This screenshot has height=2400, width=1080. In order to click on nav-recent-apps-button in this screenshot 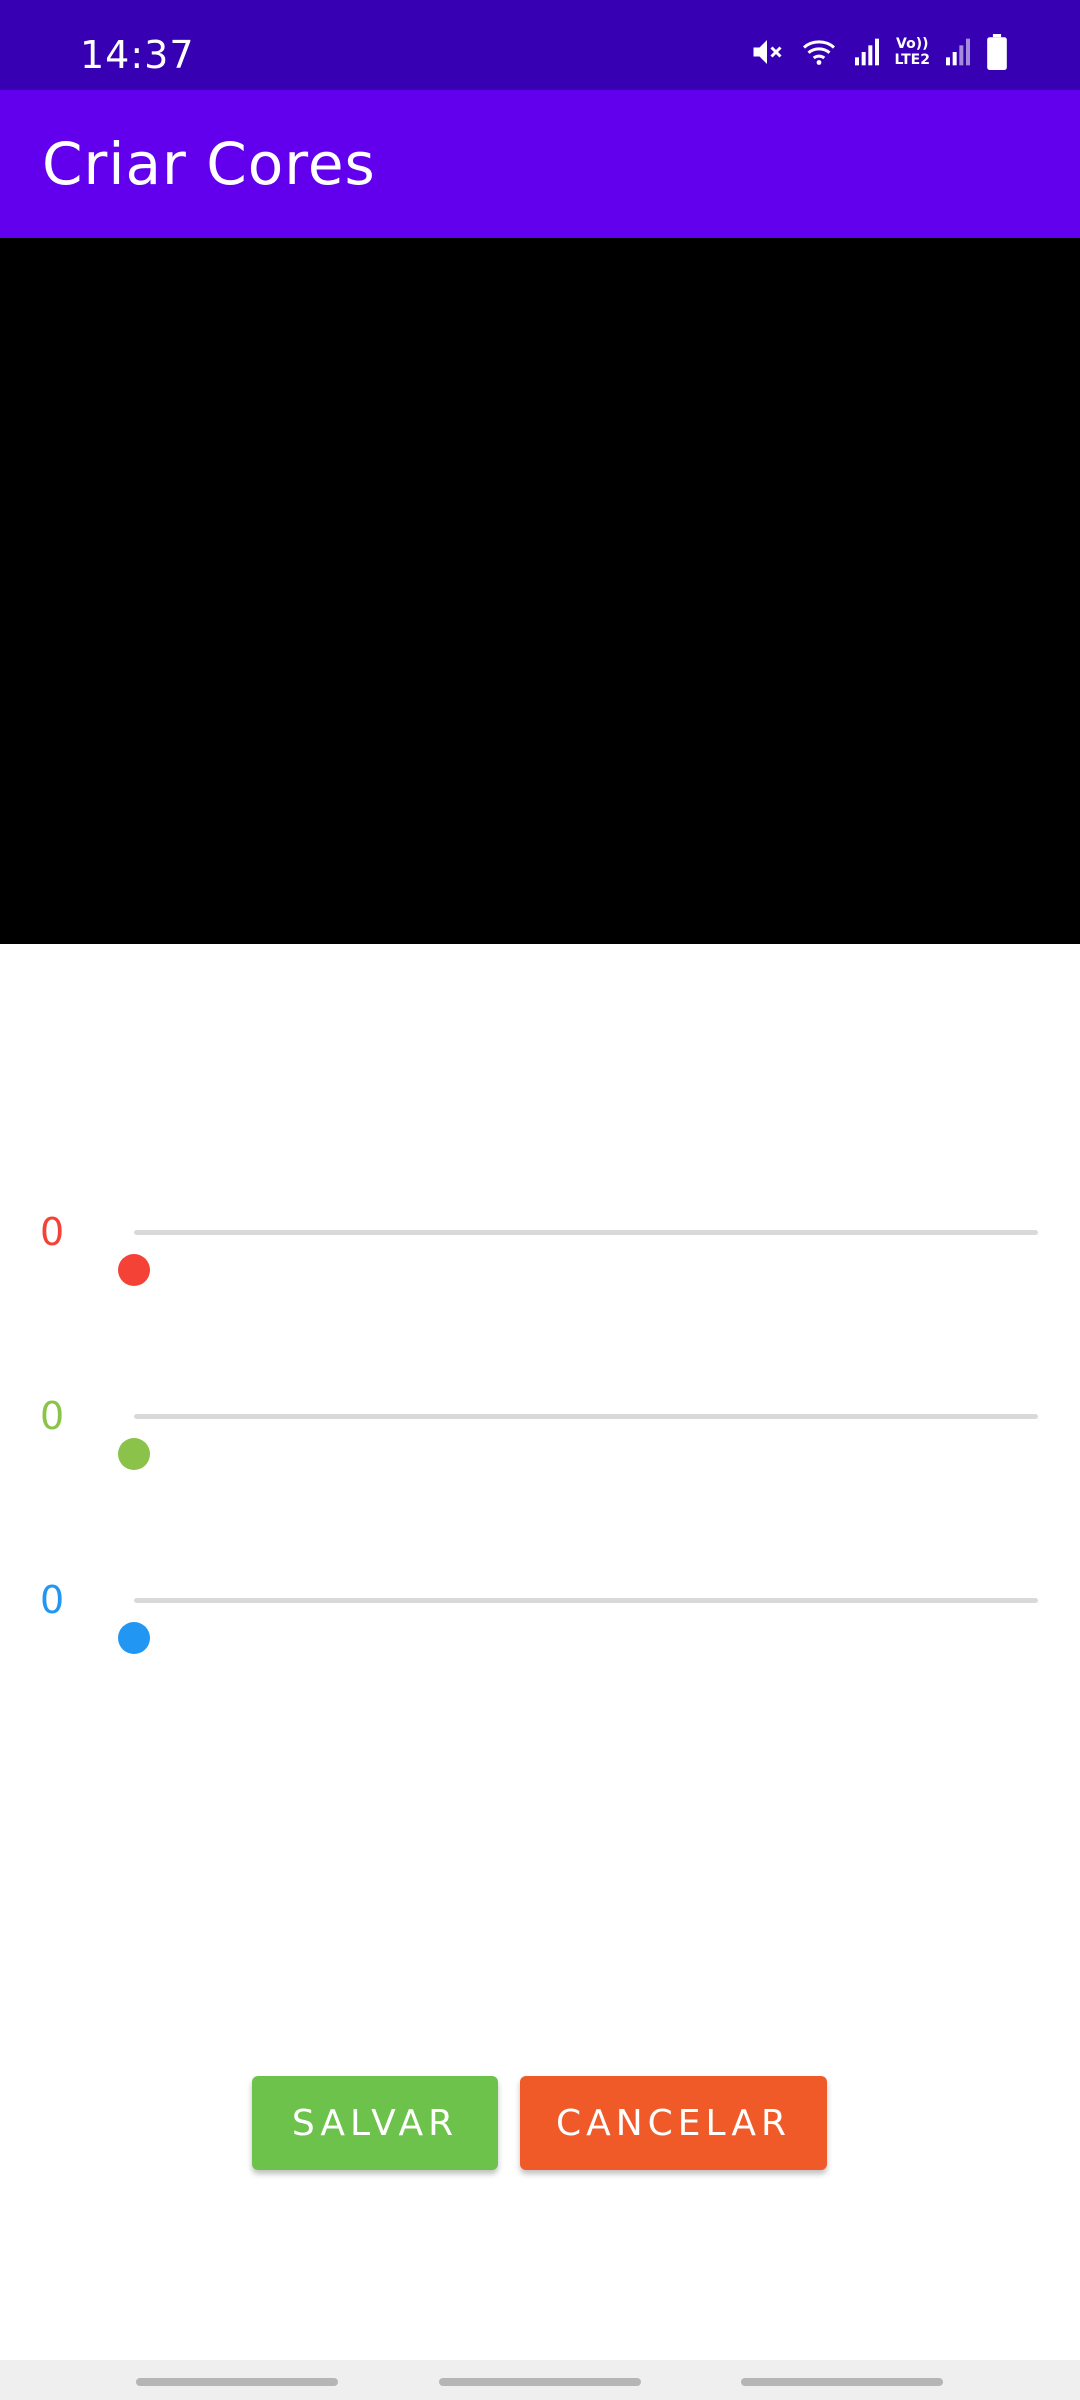, I will do `click(237, 2382)`.